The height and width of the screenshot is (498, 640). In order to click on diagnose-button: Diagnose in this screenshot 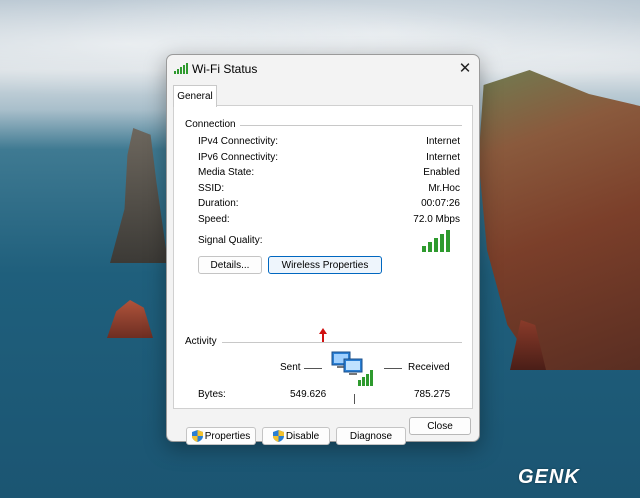, I will do `click(371, 436)`.